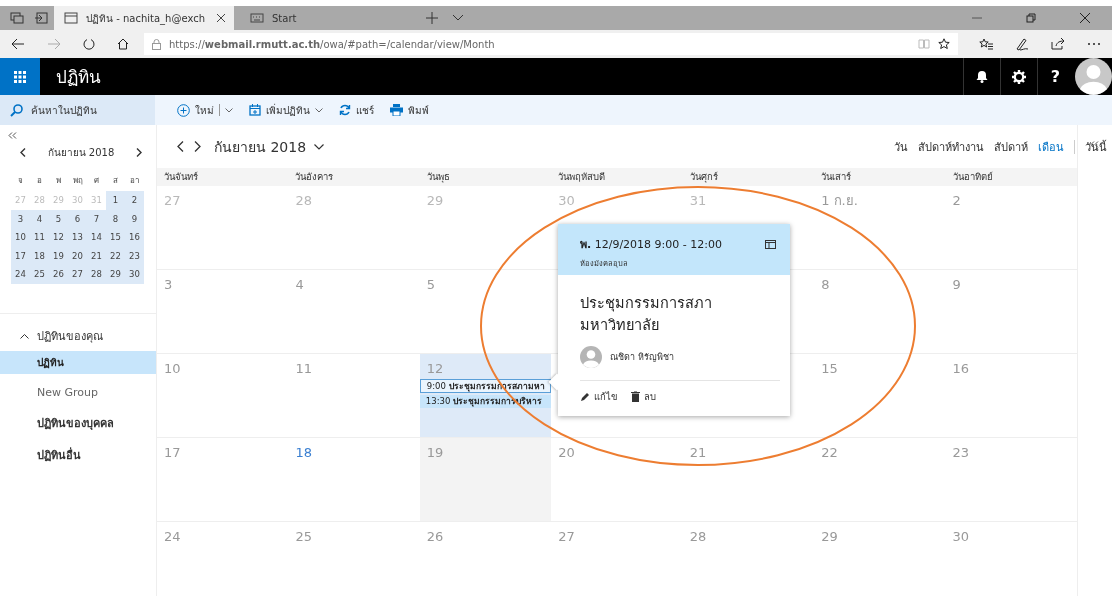 This screenshot has height=596, width=1112. What do you see at coordinates (78, 77) in the screenshot?
I see `app-title: ปฏิทิน` at bounding box center [78, 77].